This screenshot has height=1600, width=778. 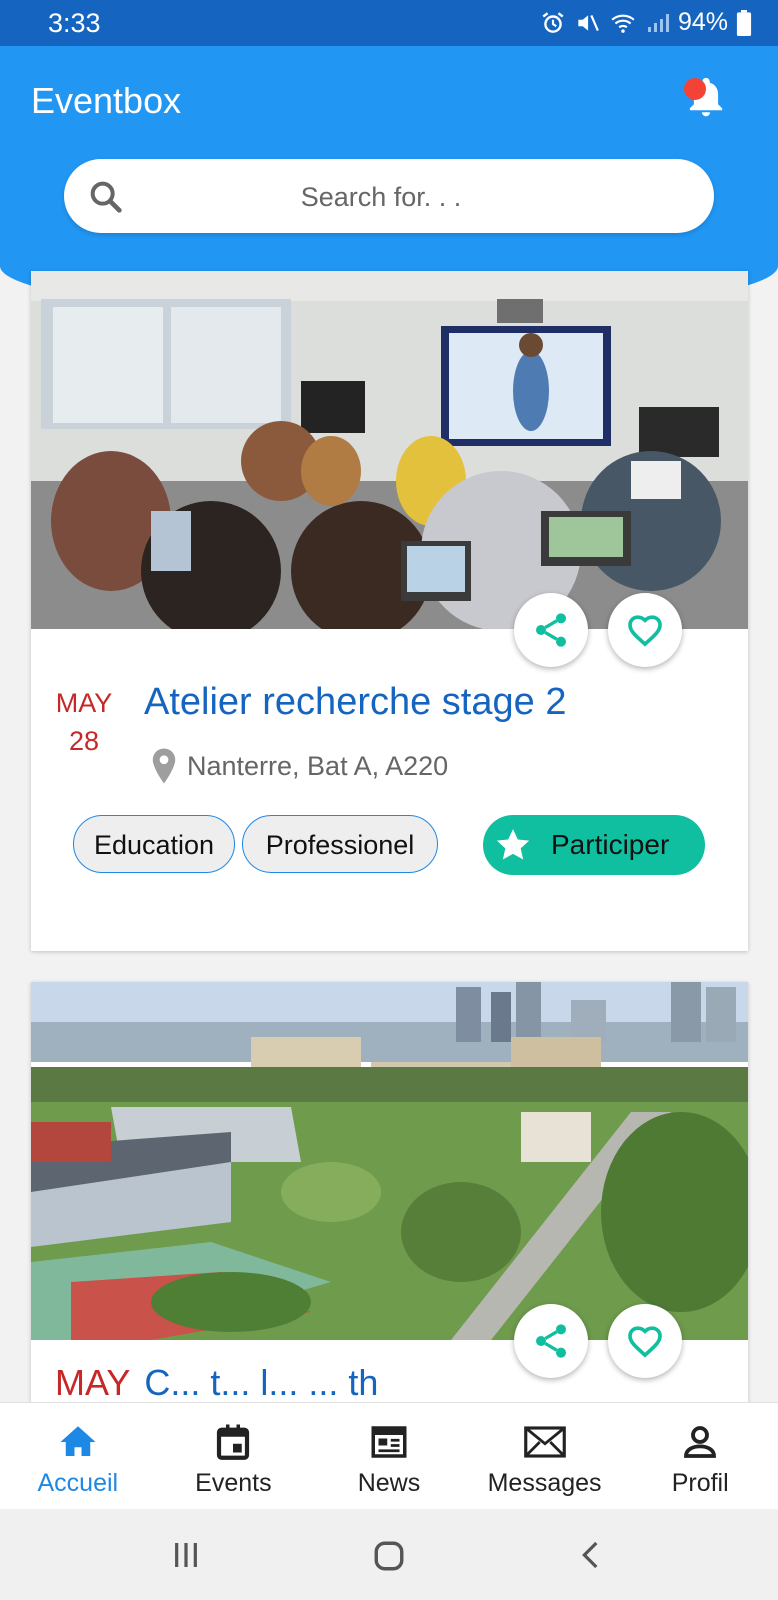 I want to click on signal-icon, so click(x=658, y=22).